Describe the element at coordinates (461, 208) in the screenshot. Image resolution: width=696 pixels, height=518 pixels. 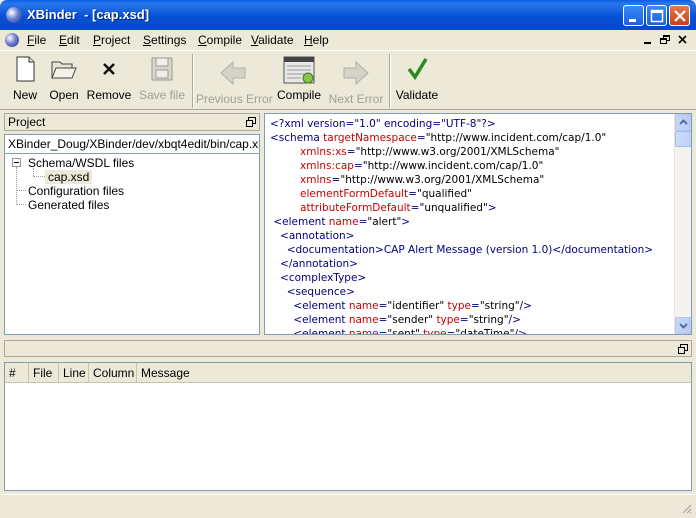
I see `code-line: attributeFormDefault="unqualified">` at that location.